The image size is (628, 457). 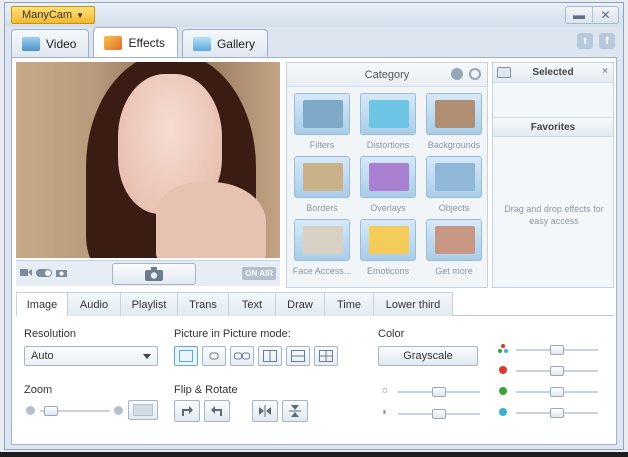 I want to click on category-label: Filters, so click(x=322, y=145).